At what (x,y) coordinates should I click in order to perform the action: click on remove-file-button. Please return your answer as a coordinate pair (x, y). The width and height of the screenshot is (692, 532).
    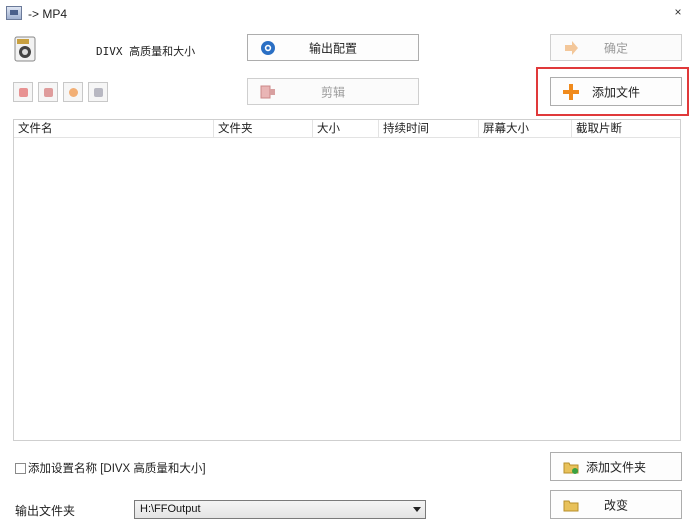
    Looking at the image, I should click on (23, 92).